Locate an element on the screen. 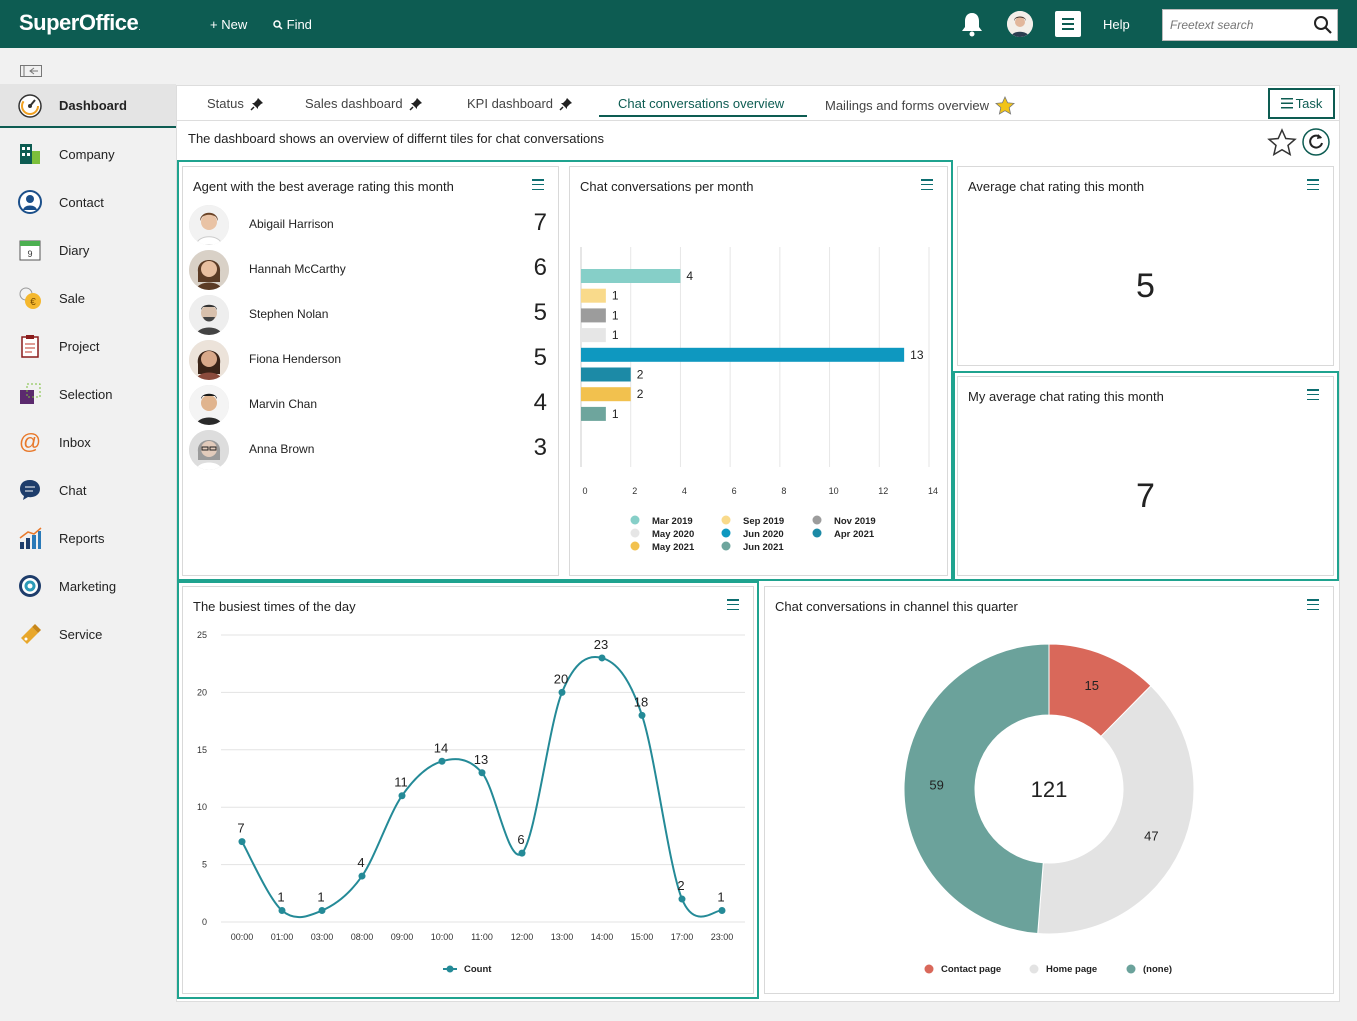 This screenshot has height=1021, width=1357. sidebar-item-label: Reports is located at coordinates (82, 538).